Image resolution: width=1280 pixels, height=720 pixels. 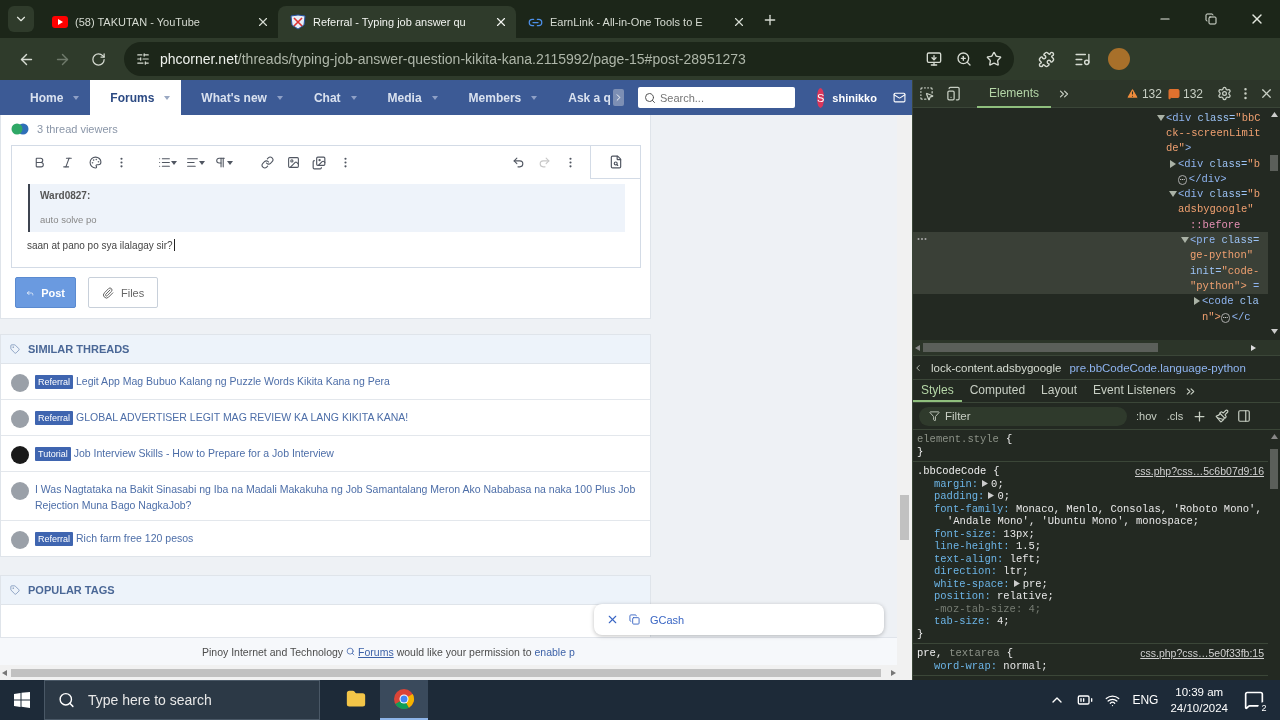 What do you see at coordinates (1090, 133) in the screenshot?
I see `tree-node: <div class="bbC ck--screenLimit de">` at bounding box center [1090, 133].